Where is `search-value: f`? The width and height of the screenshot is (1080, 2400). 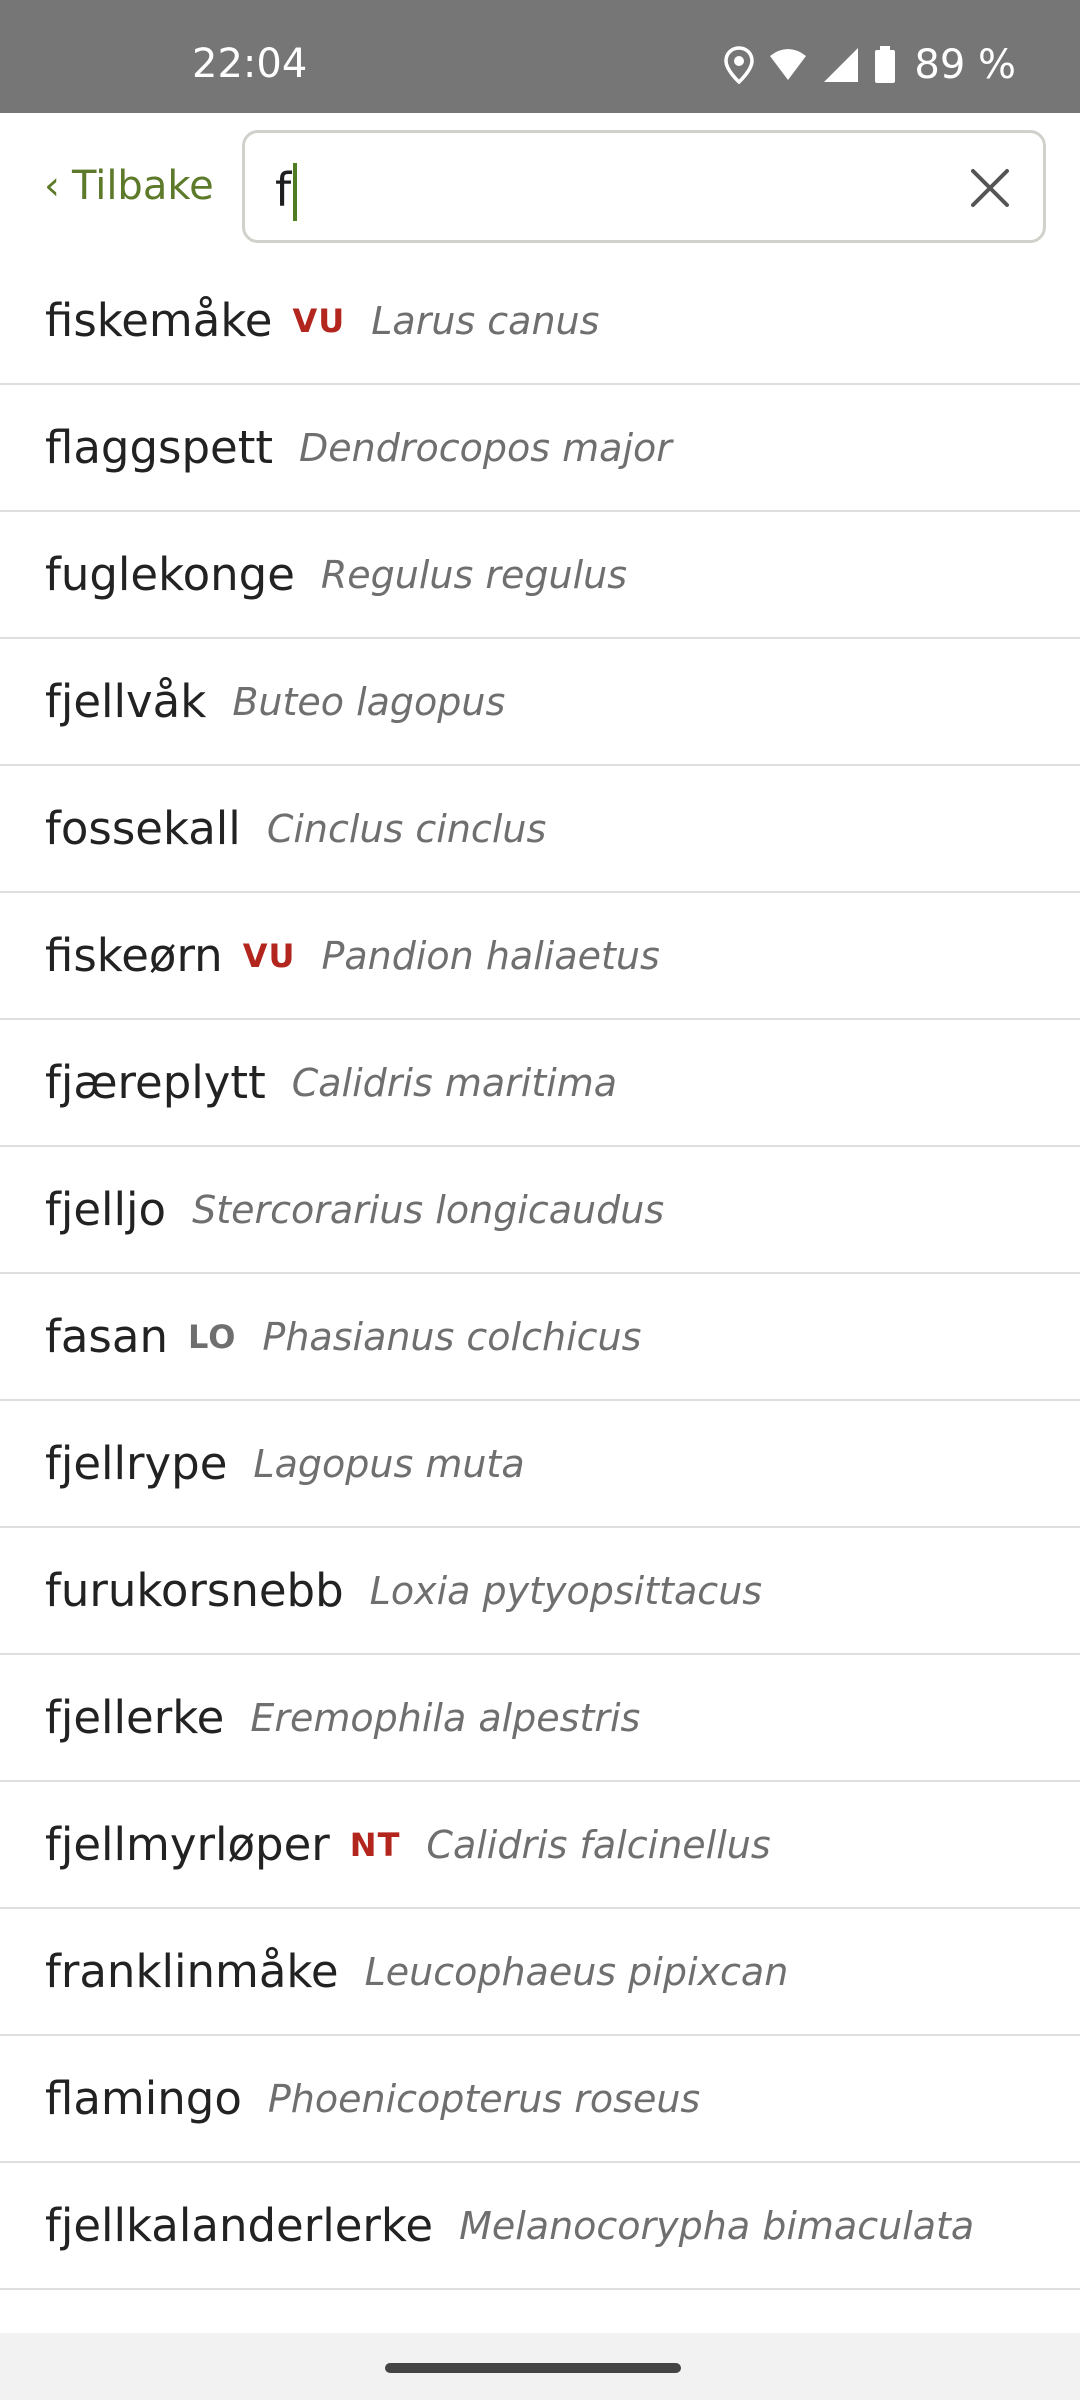
search-value: f is located at coordinates (283, 190).